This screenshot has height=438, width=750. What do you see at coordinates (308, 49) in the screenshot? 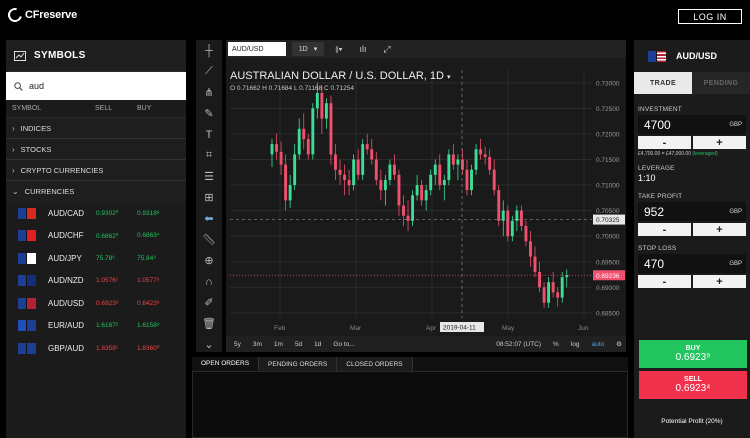
I see `timeframe-select: 1D ▾` at bounding box center [308, 49].